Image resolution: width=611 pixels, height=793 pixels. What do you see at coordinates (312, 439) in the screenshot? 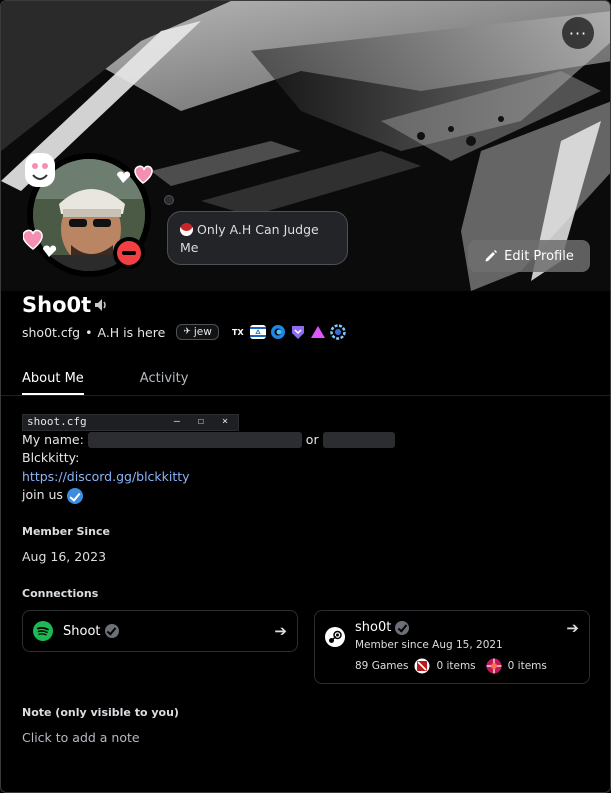
I see `or-text: or` at bounding box center [312, 439].